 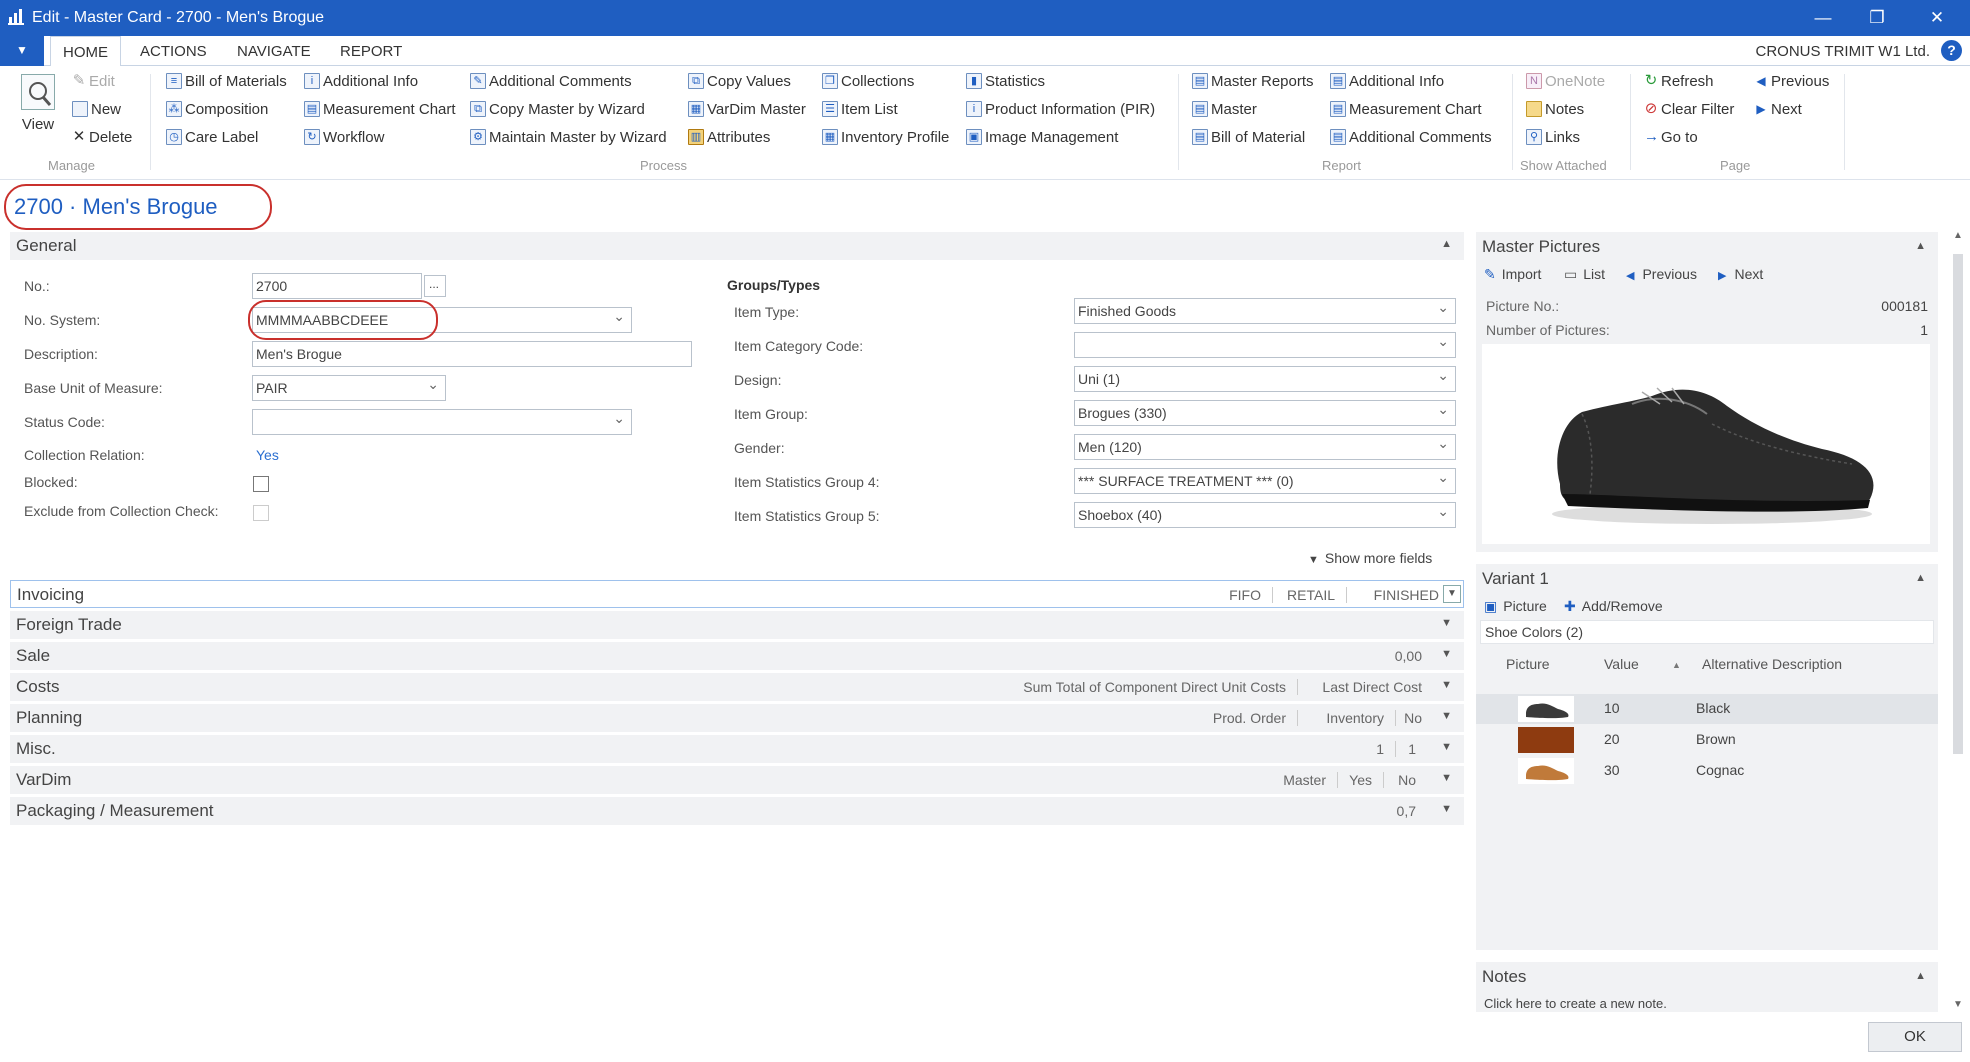 I want to click on refresh-button: ↻ Refresh, so click(x=1679, y=83).